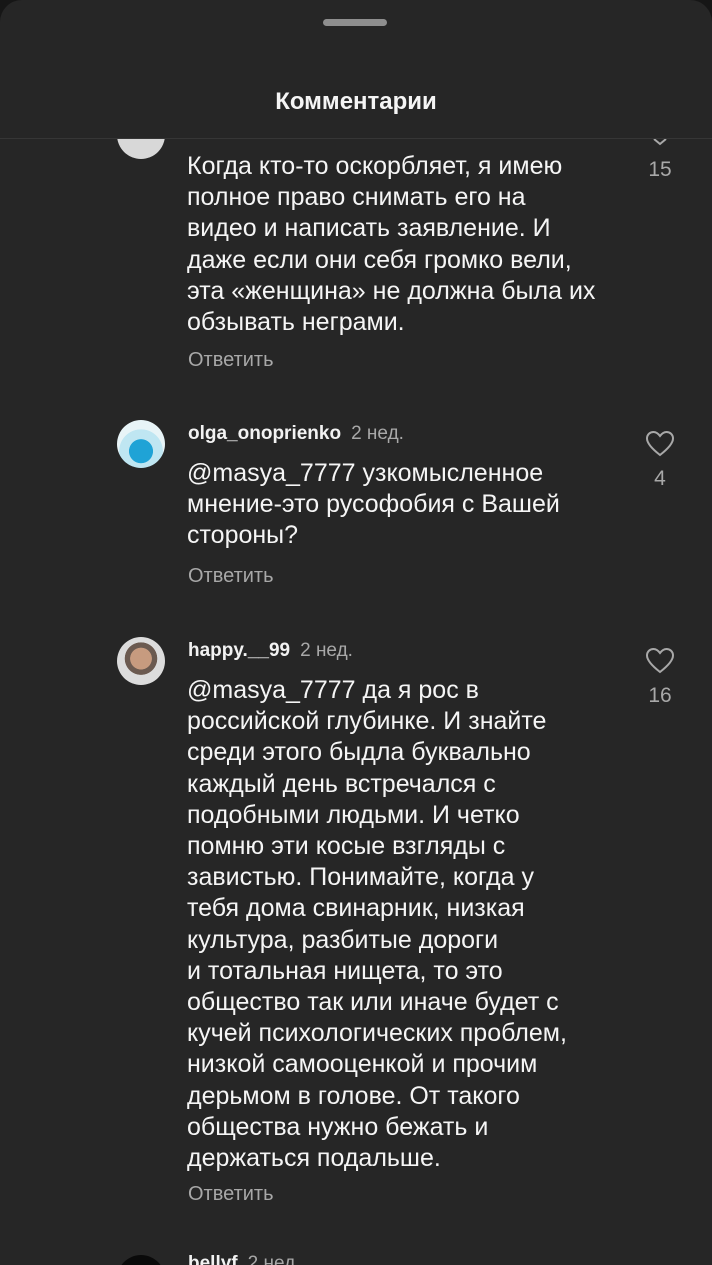 This screenshot has height=1265, width=712. I want to click on comment-meta: happy.__99 2 нед., so click(270, 651).